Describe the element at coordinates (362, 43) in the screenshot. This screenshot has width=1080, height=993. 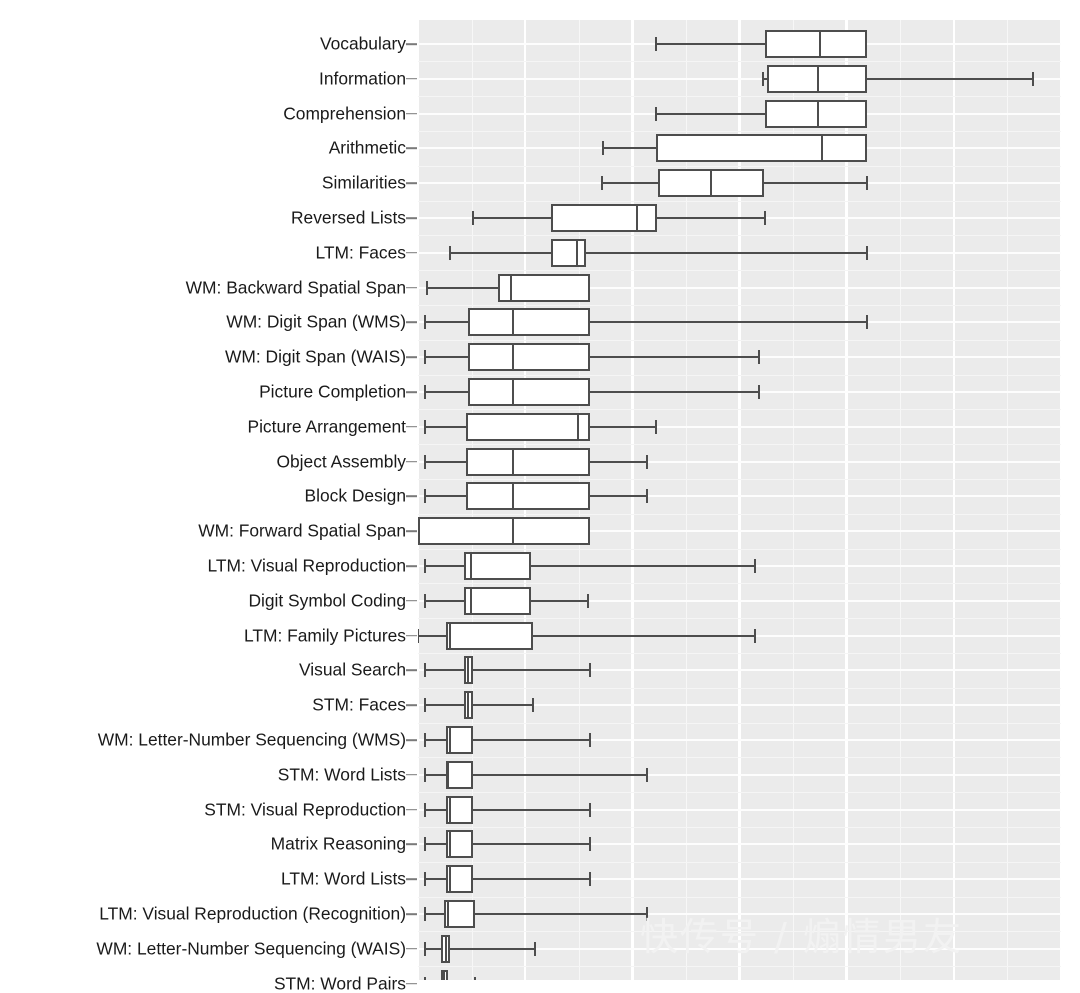
I see `y-axis-tick-label: Vocabulary` at that location.